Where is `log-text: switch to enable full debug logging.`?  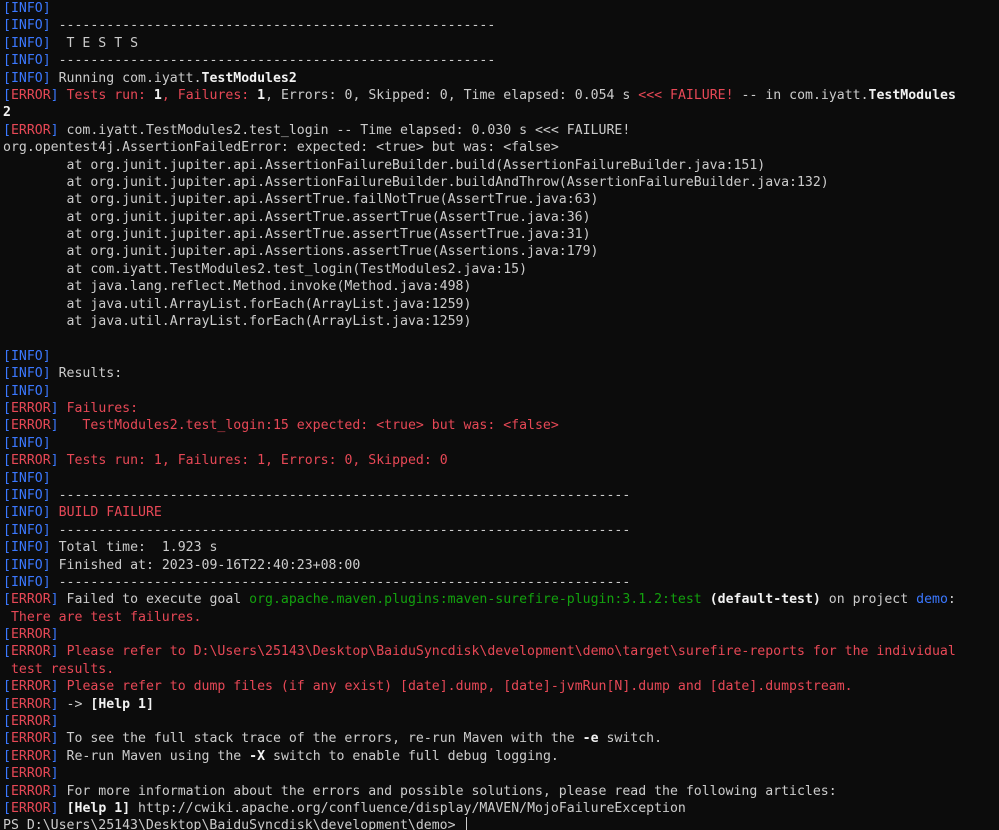 log-text: switch to enable full debug logging. is located at coordinates (412, 756).